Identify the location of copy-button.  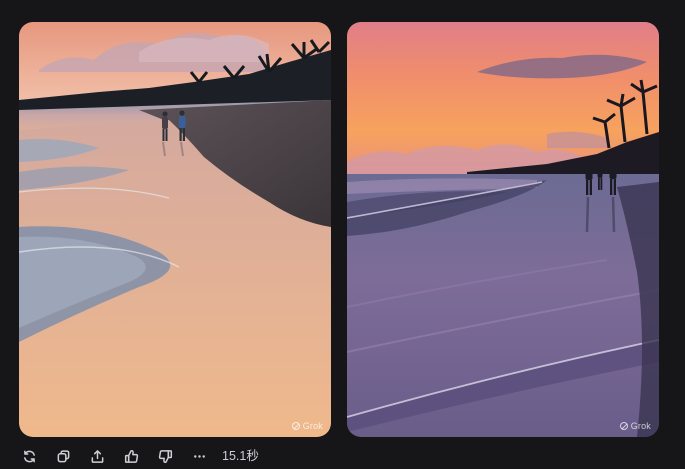
(63, 456).